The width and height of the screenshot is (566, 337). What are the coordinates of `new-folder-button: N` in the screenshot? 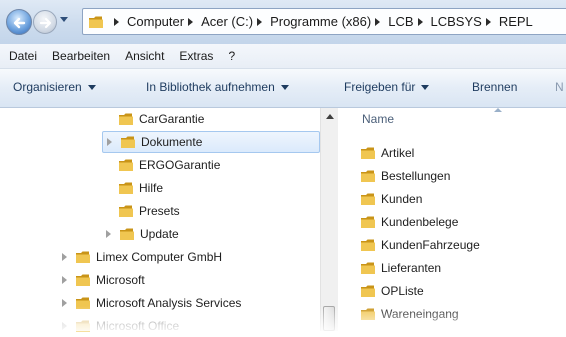 It's located at (559, 87).